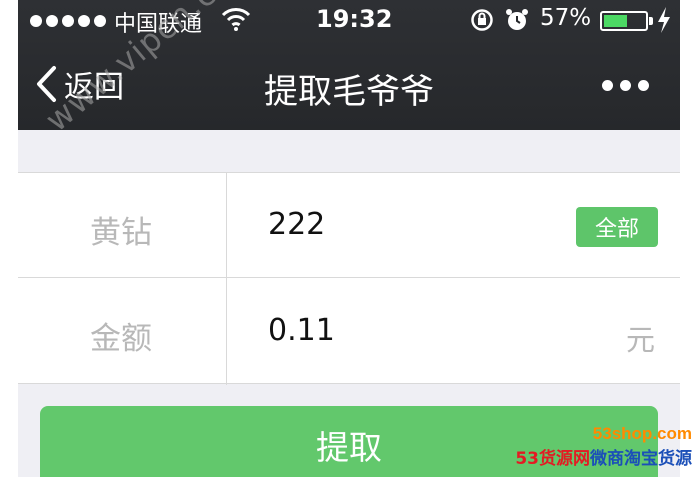 Image resolution: width=700 pixels, height=477 pixels. I want to click on withdraw-button: 提取, so click(349, 441).